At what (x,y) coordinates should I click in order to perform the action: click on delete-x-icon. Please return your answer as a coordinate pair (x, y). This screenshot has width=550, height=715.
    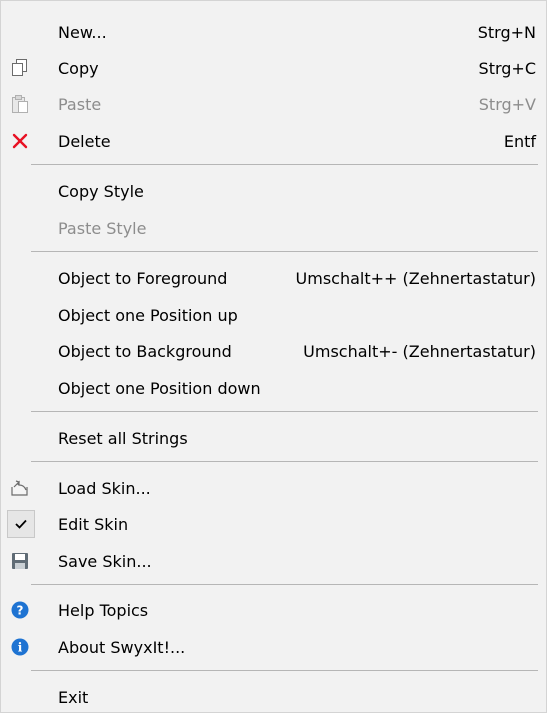
    Looking at the image, I should click on (20, 141).